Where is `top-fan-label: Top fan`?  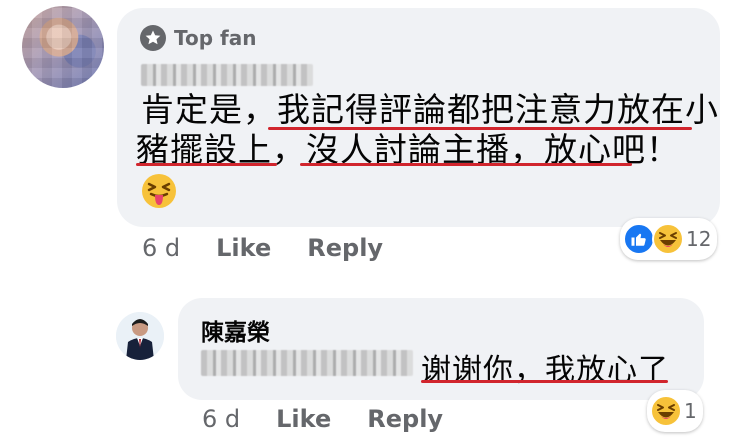
top-fan-label: Top fan is located at coordinates (215, 38).